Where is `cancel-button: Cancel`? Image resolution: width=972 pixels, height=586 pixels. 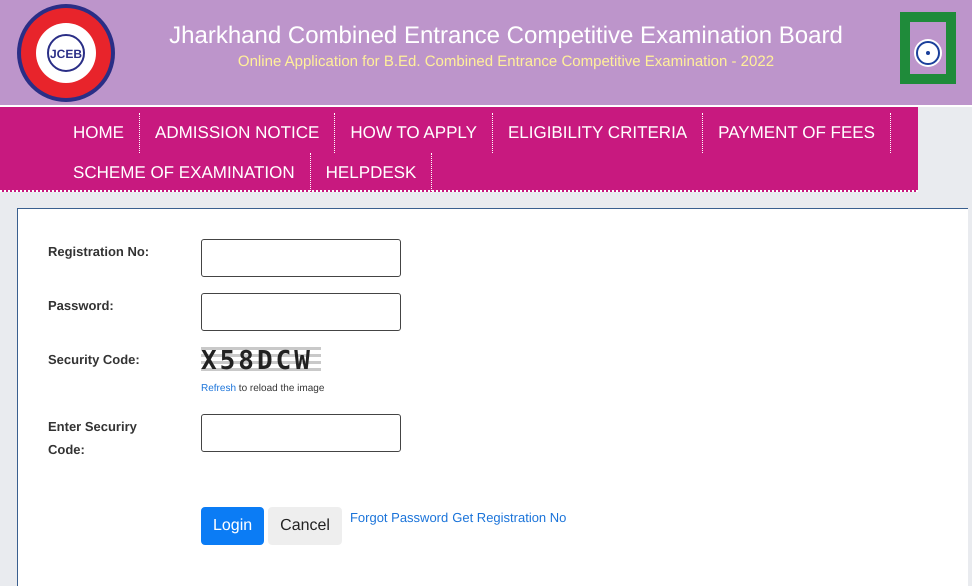
cancel-button: Cancel is located at coordinates (305, 526).